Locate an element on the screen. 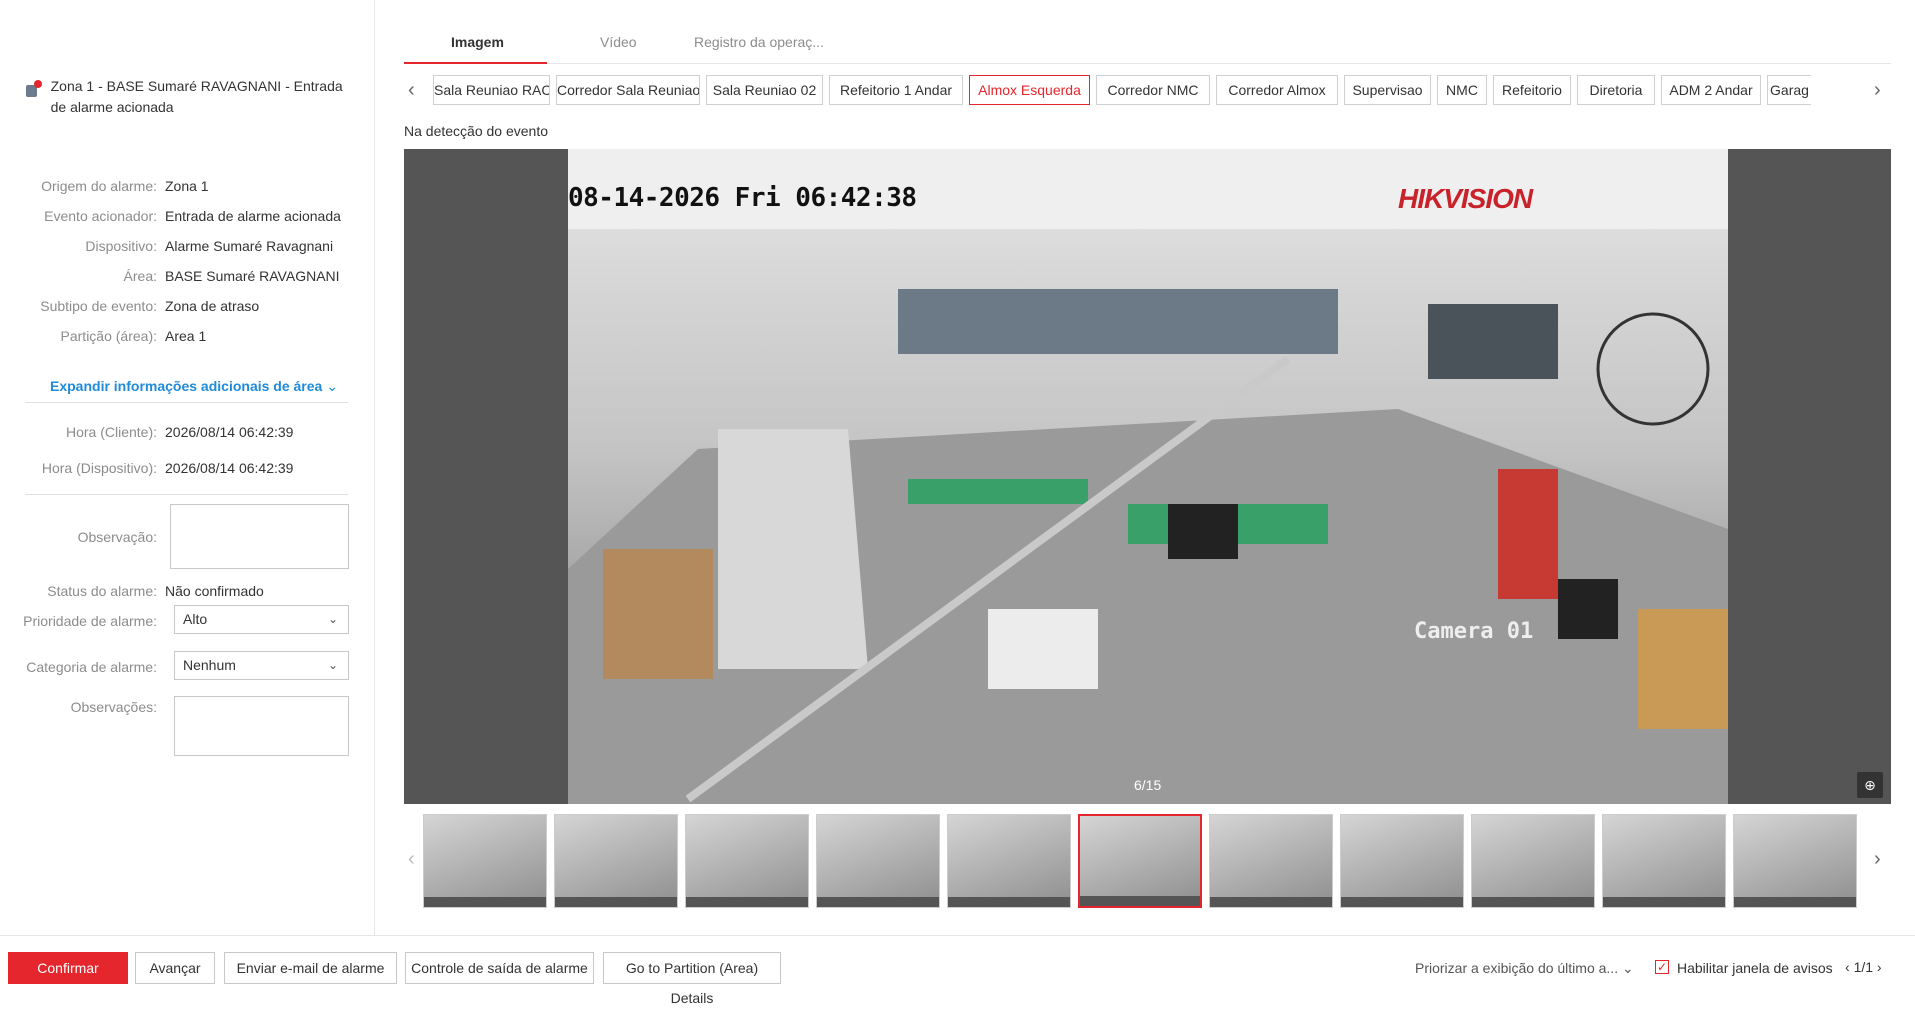 The width and height of the screenshot is (1915, 1013). time-label: Hora (Dispositivo): is located at coordinates (99, 468).